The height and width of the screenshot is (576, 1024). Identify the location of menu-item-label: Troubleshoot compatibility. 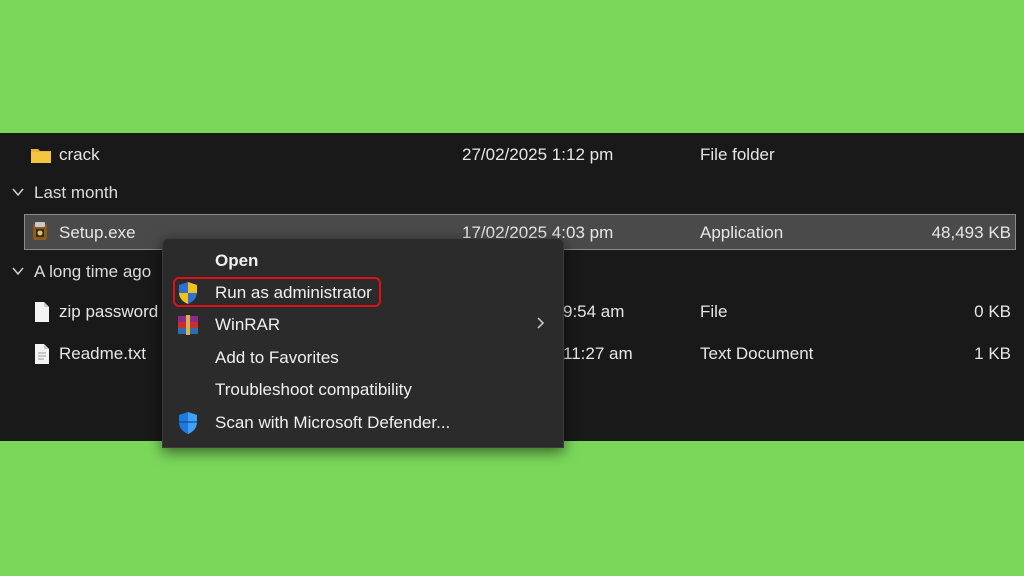
(313, 389).